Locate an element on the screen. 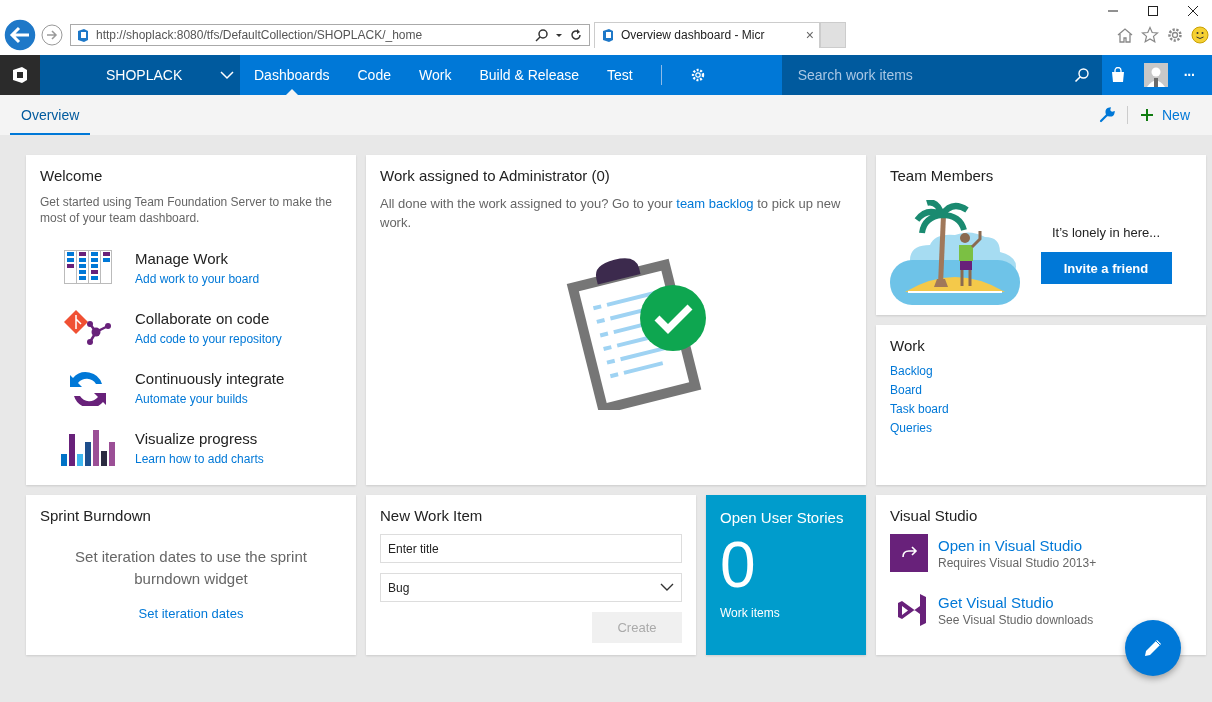 This screenshot has width=1212, height=702. item-link: Add work to your board is located at coordinates (197, 278).